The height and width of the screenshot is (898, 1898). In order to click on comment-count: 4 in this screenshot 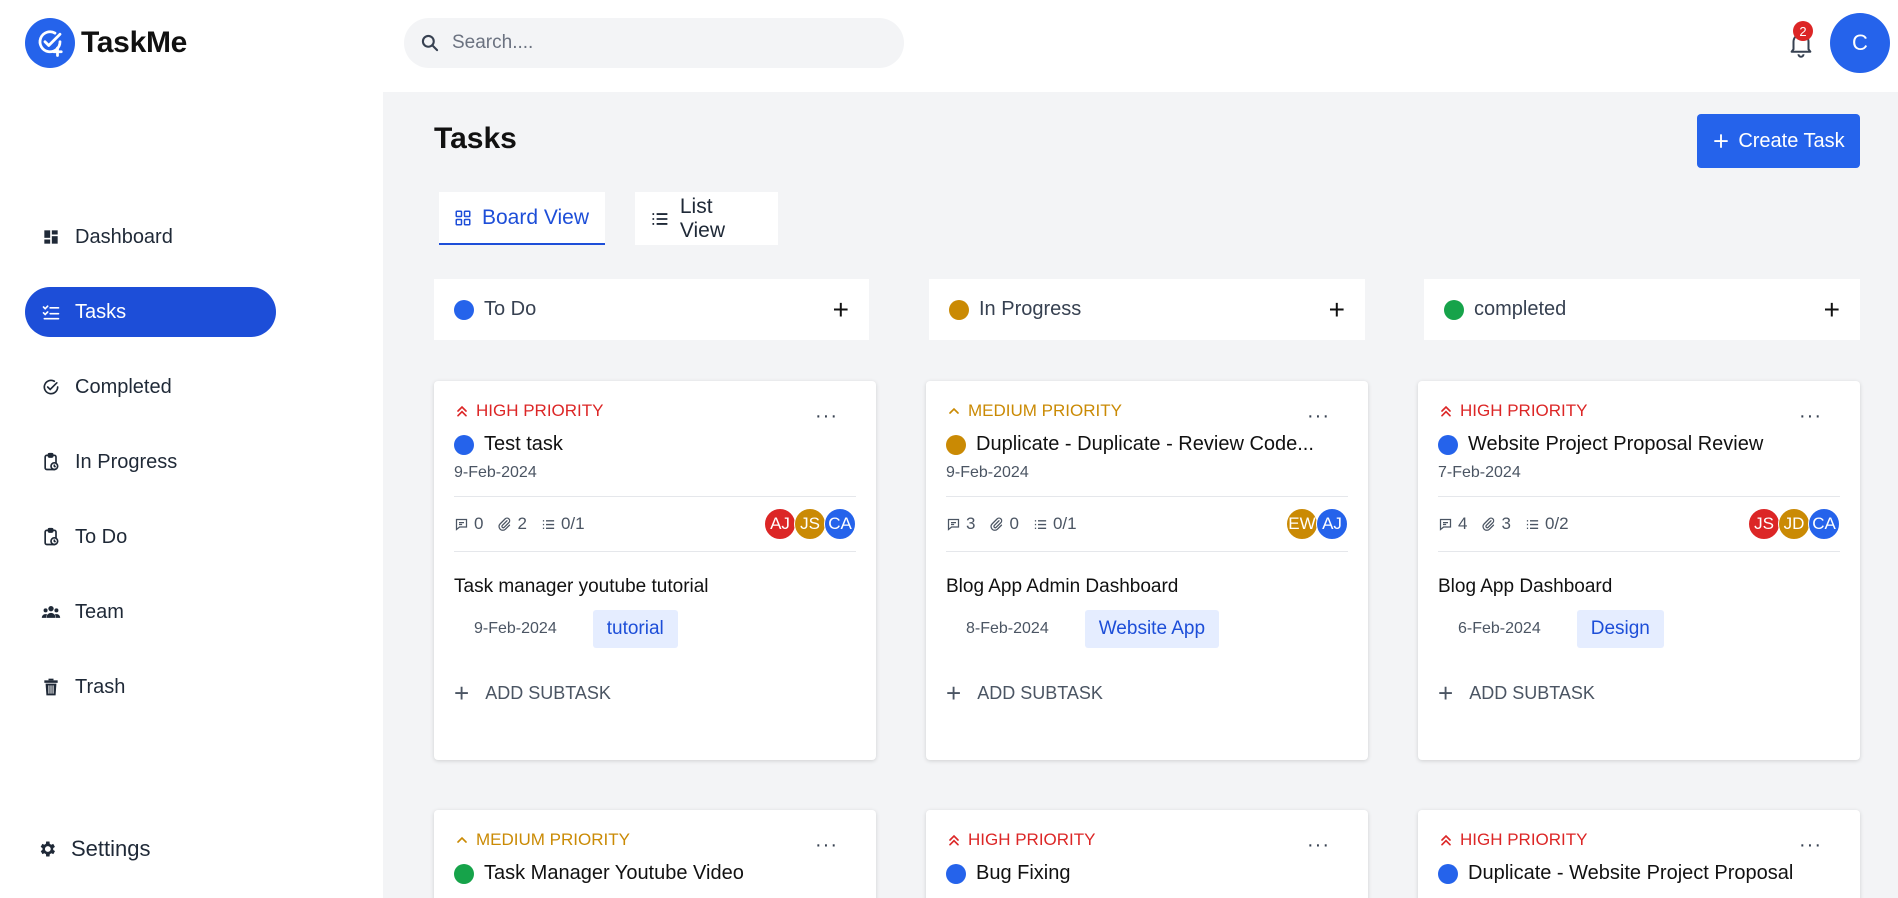, I will do `click(1463, 523)`.